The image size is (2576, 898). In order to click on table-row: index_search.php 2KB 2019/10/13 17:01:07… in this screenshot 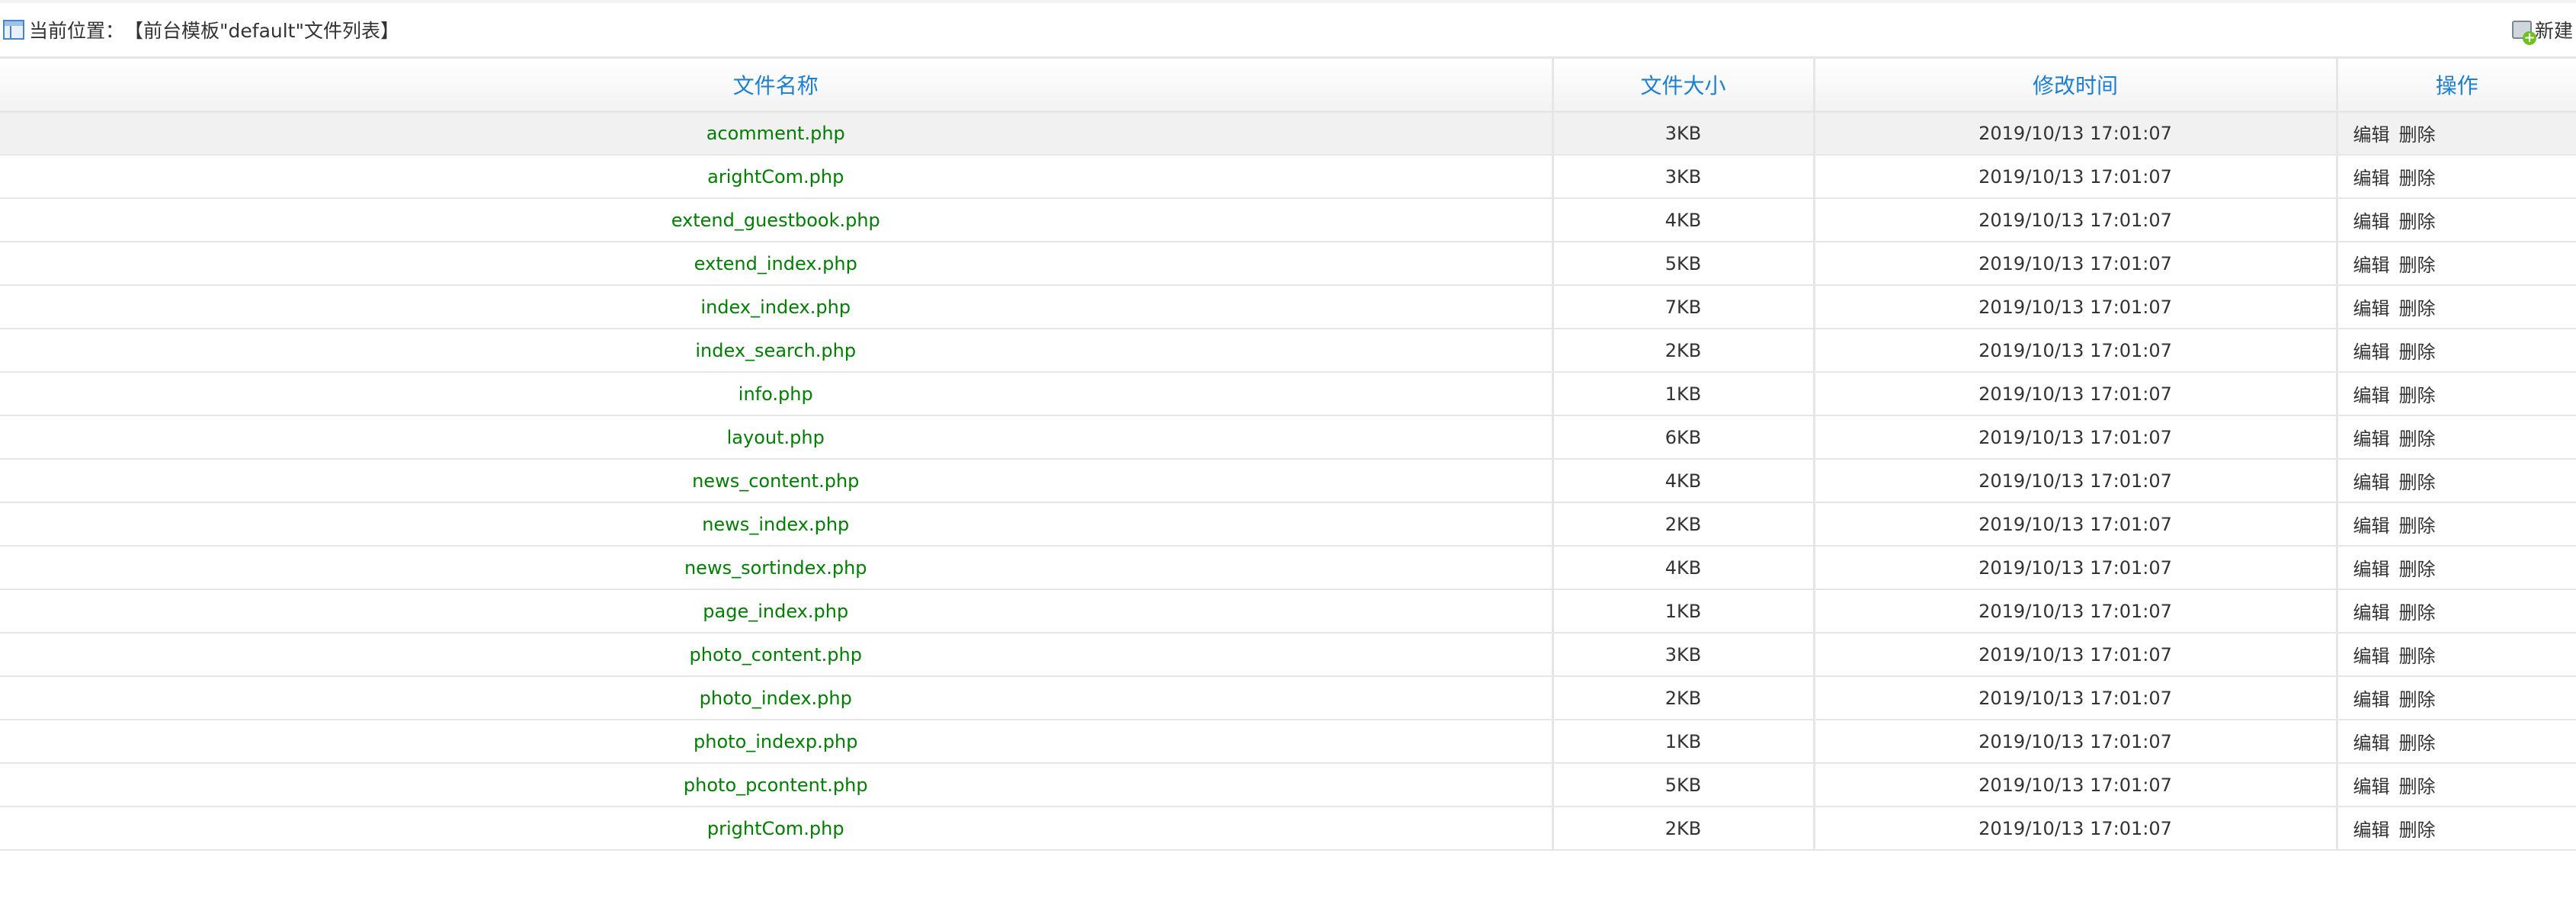, I will do `click(1288, 351)`.